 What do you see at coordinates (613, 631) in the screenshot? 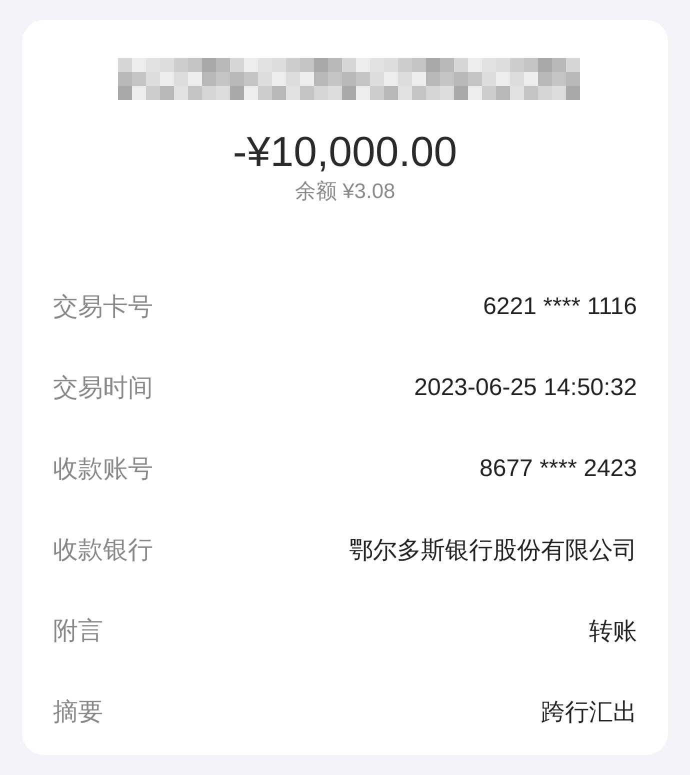
I see `detail-value: 转账` at bounding box center [613, 631].